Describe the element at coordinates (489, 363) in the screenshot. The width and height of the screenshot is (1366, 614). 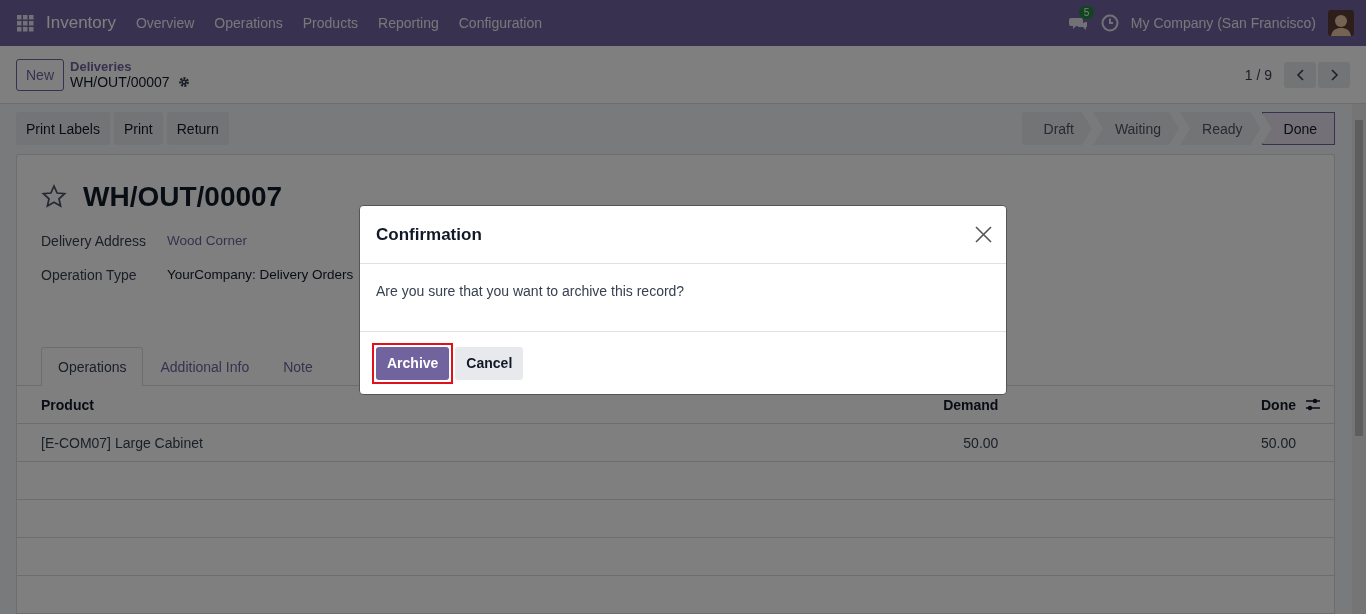
I see `cancel-button: Cancel` at that location.